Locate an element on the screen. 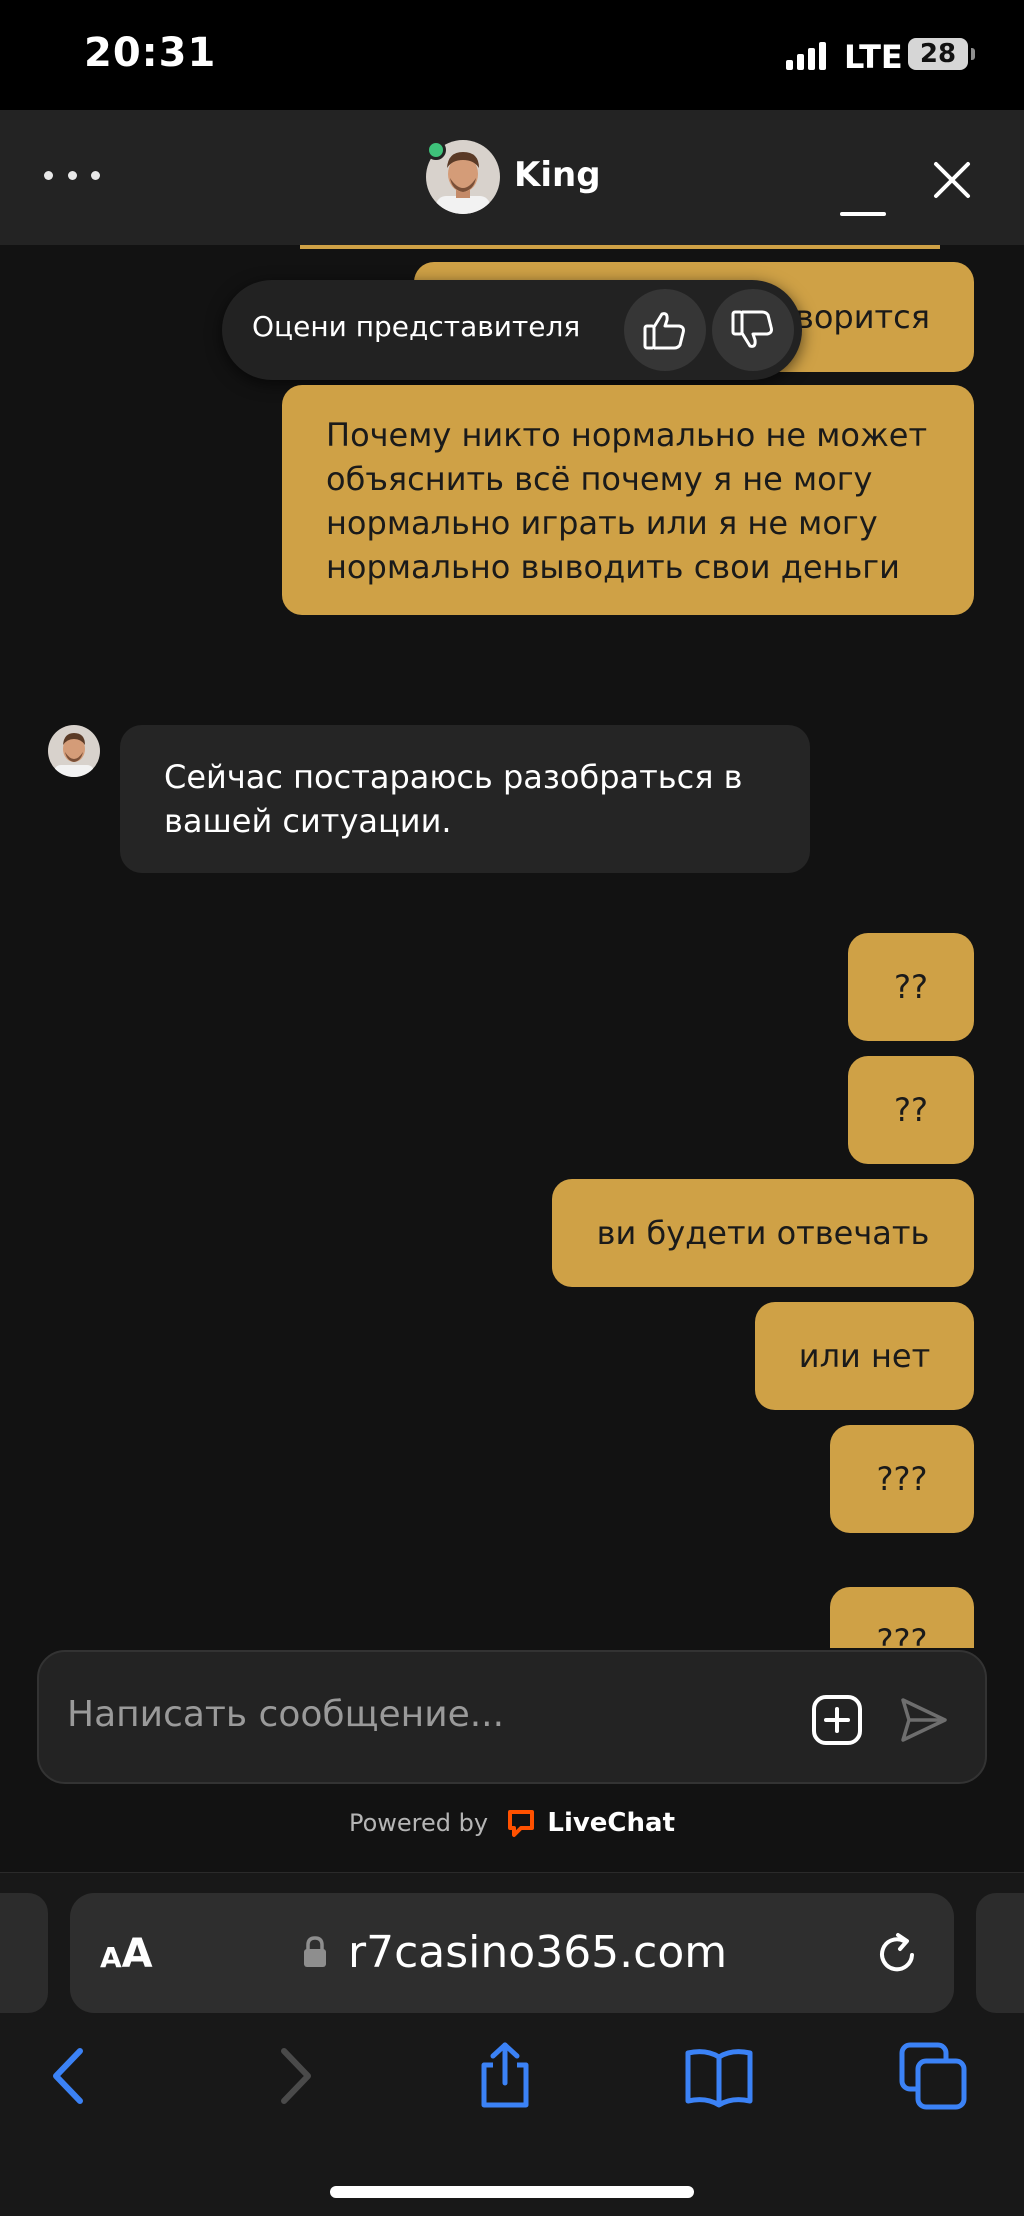  back-icon is located at coordinates (71, 2076).